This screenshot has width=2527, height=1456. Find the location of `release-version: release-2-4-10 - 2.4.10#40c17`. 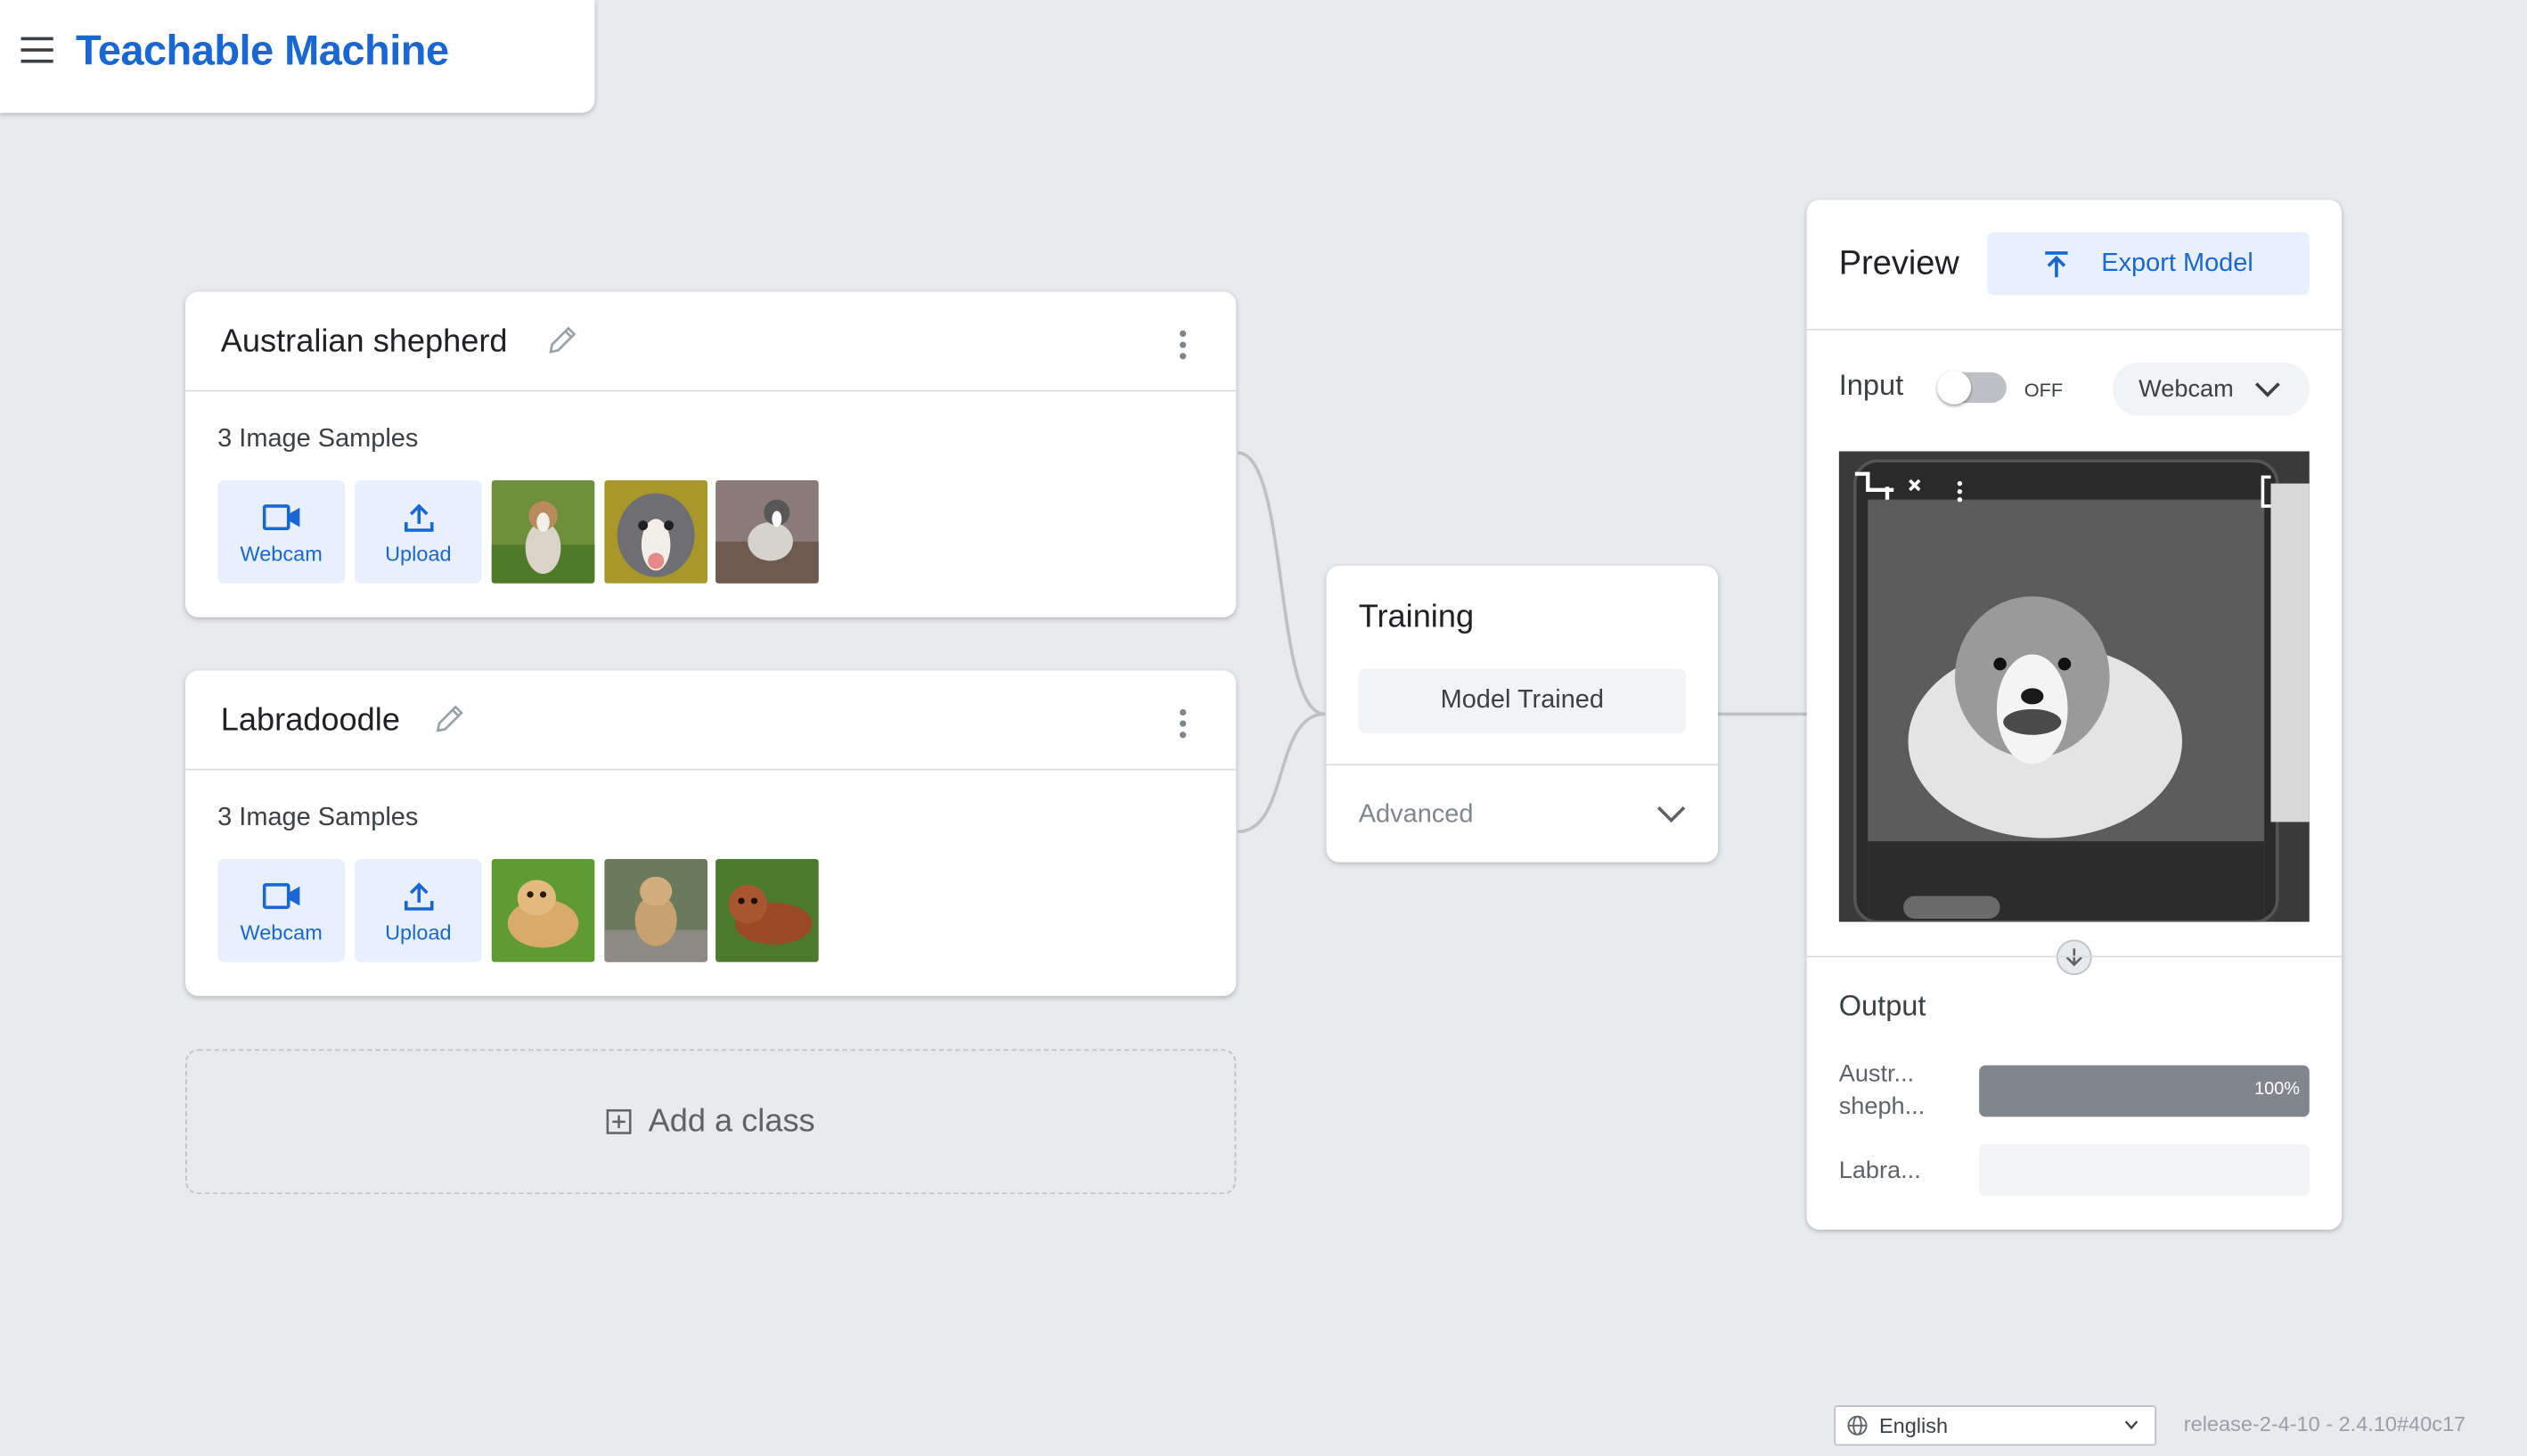

release-version: release-2-4-10 - 2.4.10#40c17 is located at coordinates (2325, 1424).